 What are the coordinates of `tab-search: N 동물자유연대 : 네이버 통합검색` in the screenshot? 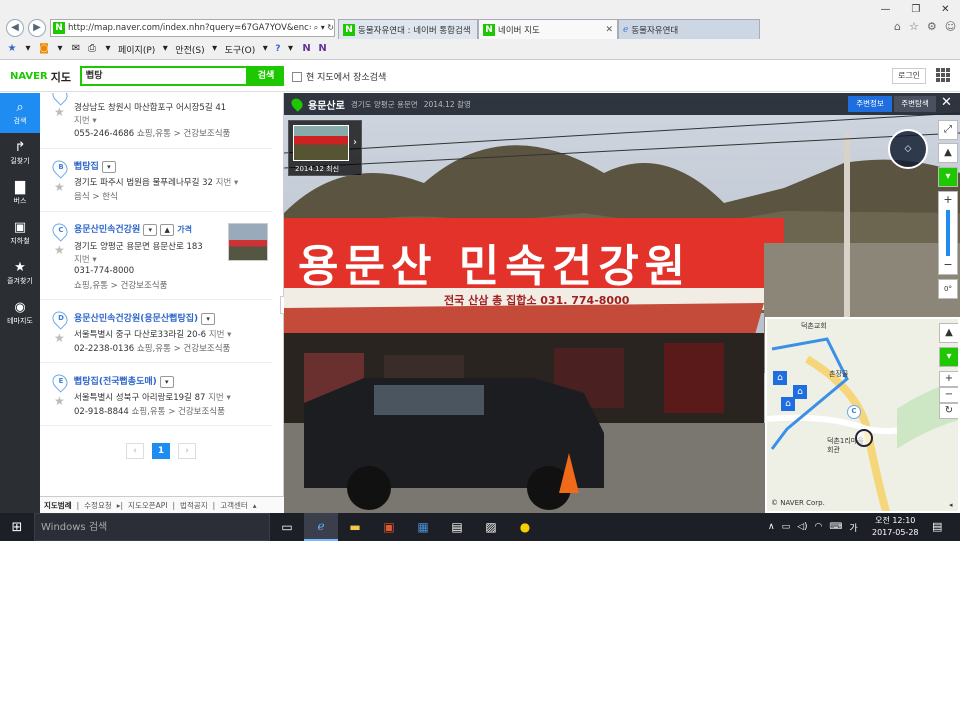 It's located at (408, 29).